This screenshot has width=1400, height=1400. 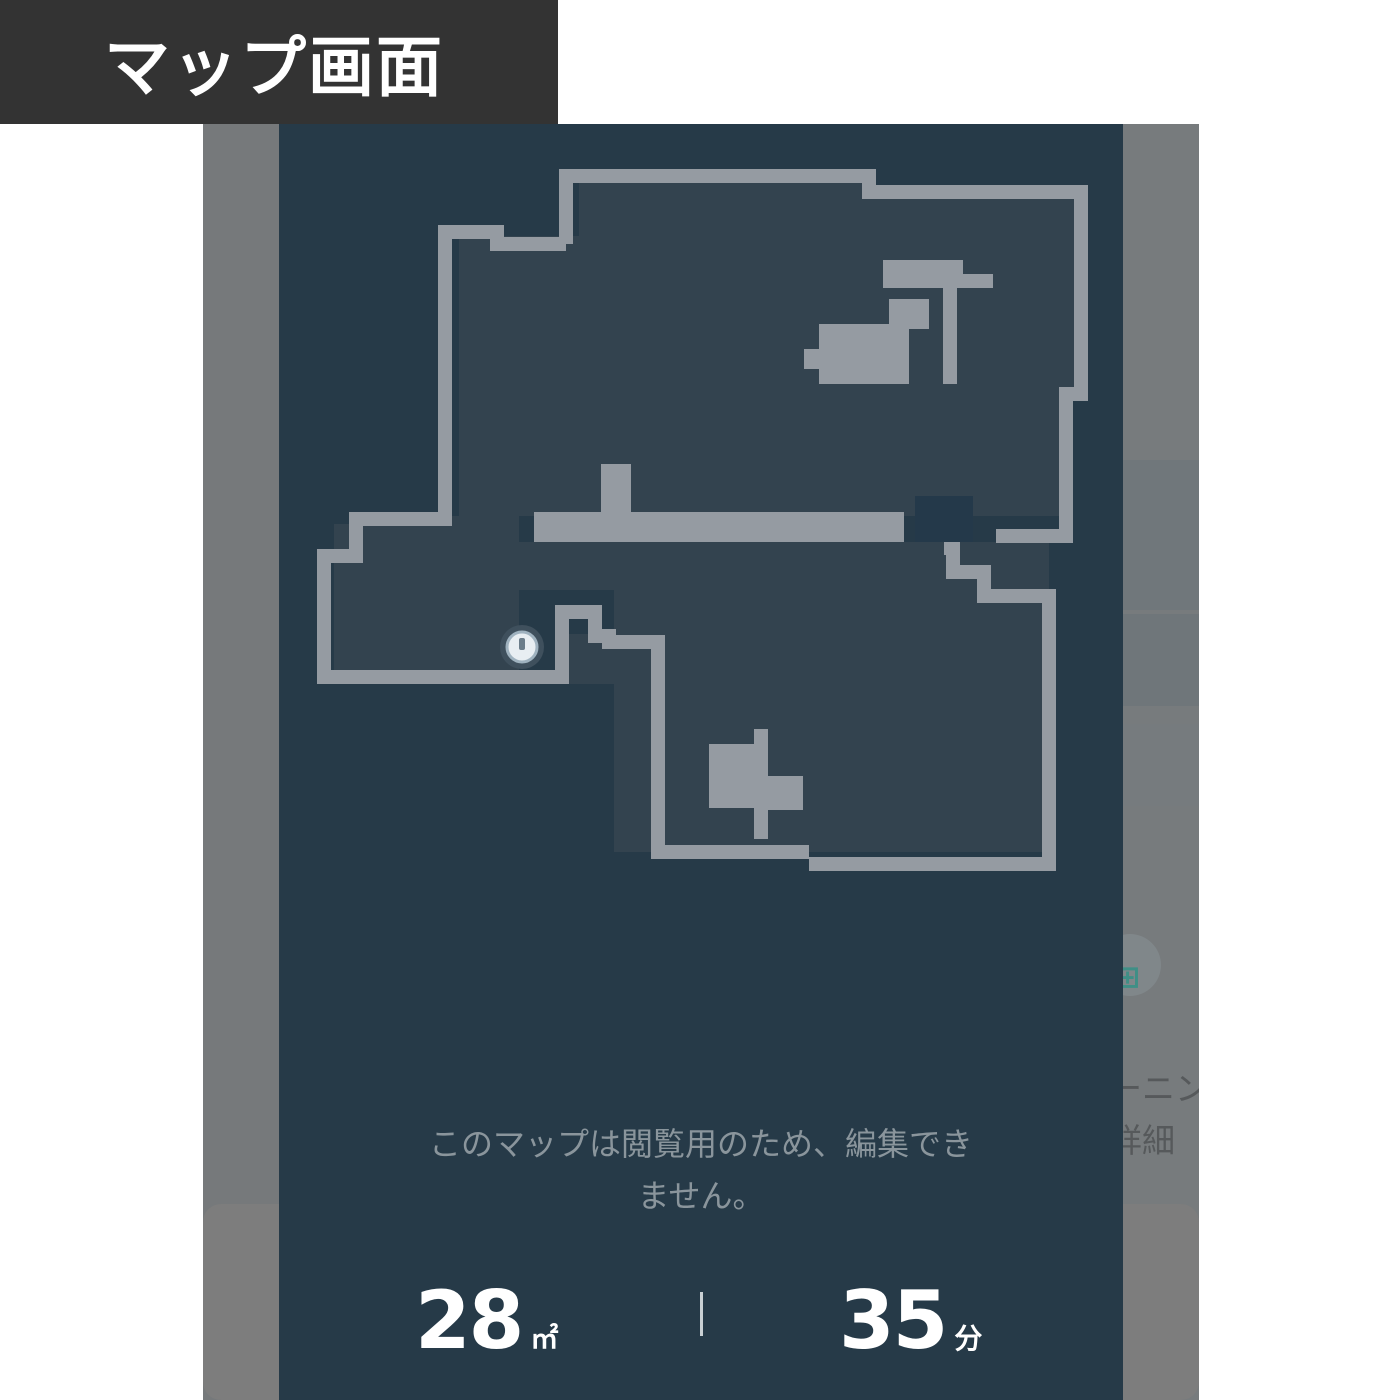 I want to click on cleaning-time-unit: 分, so click(x=968, y=1338).